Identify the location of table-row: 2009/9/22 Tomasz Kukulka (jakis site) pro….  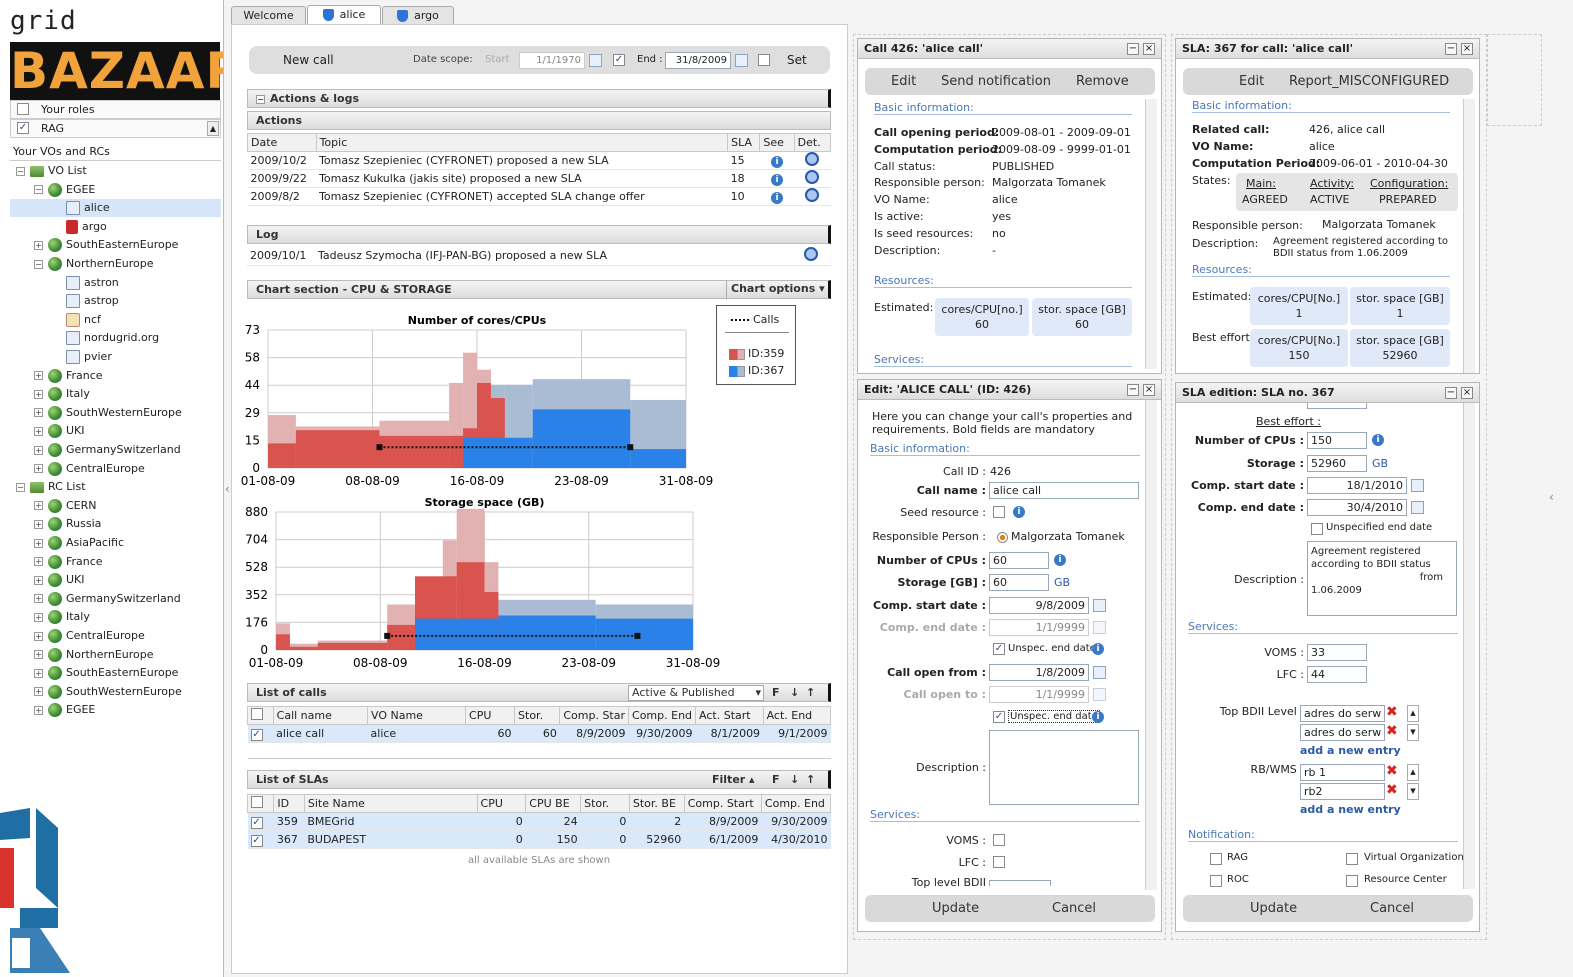
(539, 178).